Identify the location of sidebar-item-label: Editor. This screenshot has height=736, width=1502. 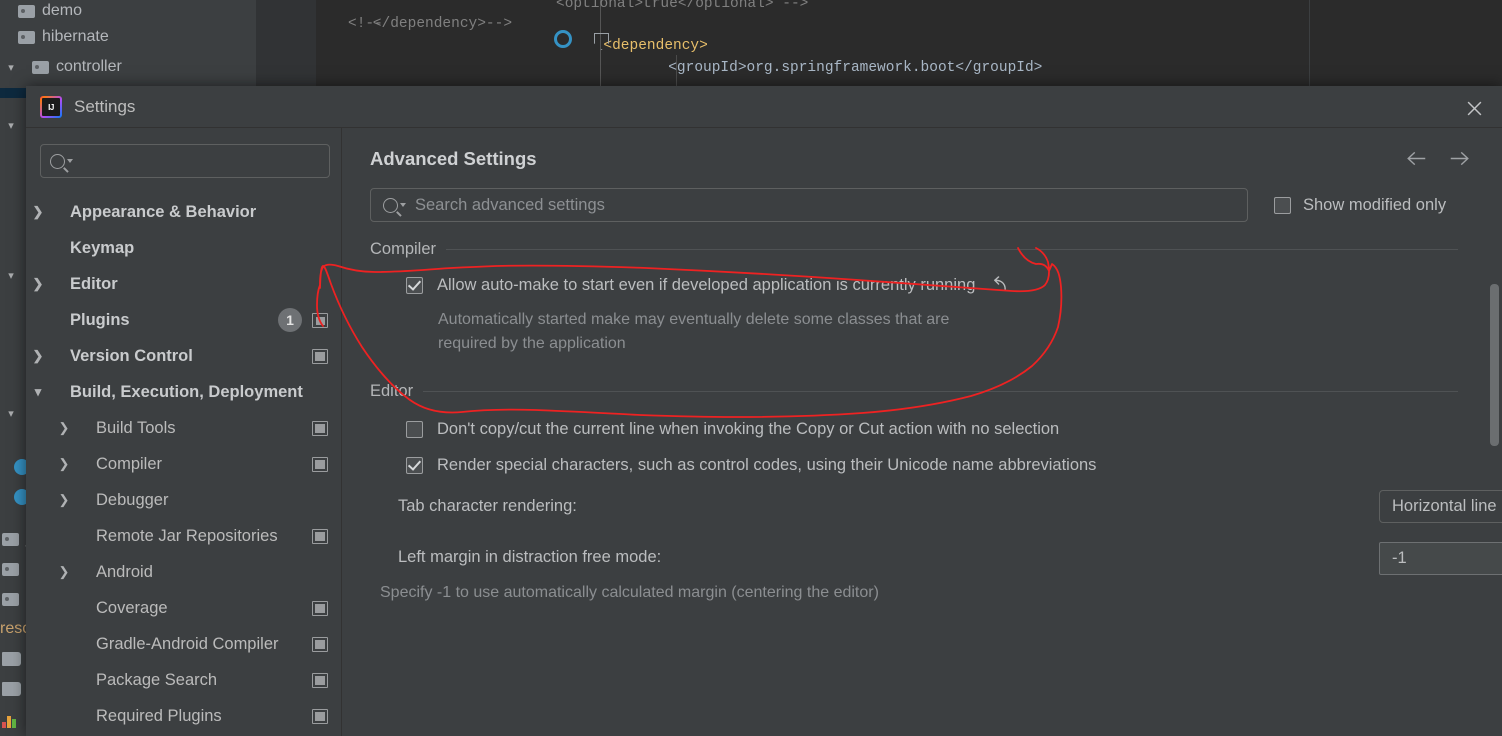
(94, 283).